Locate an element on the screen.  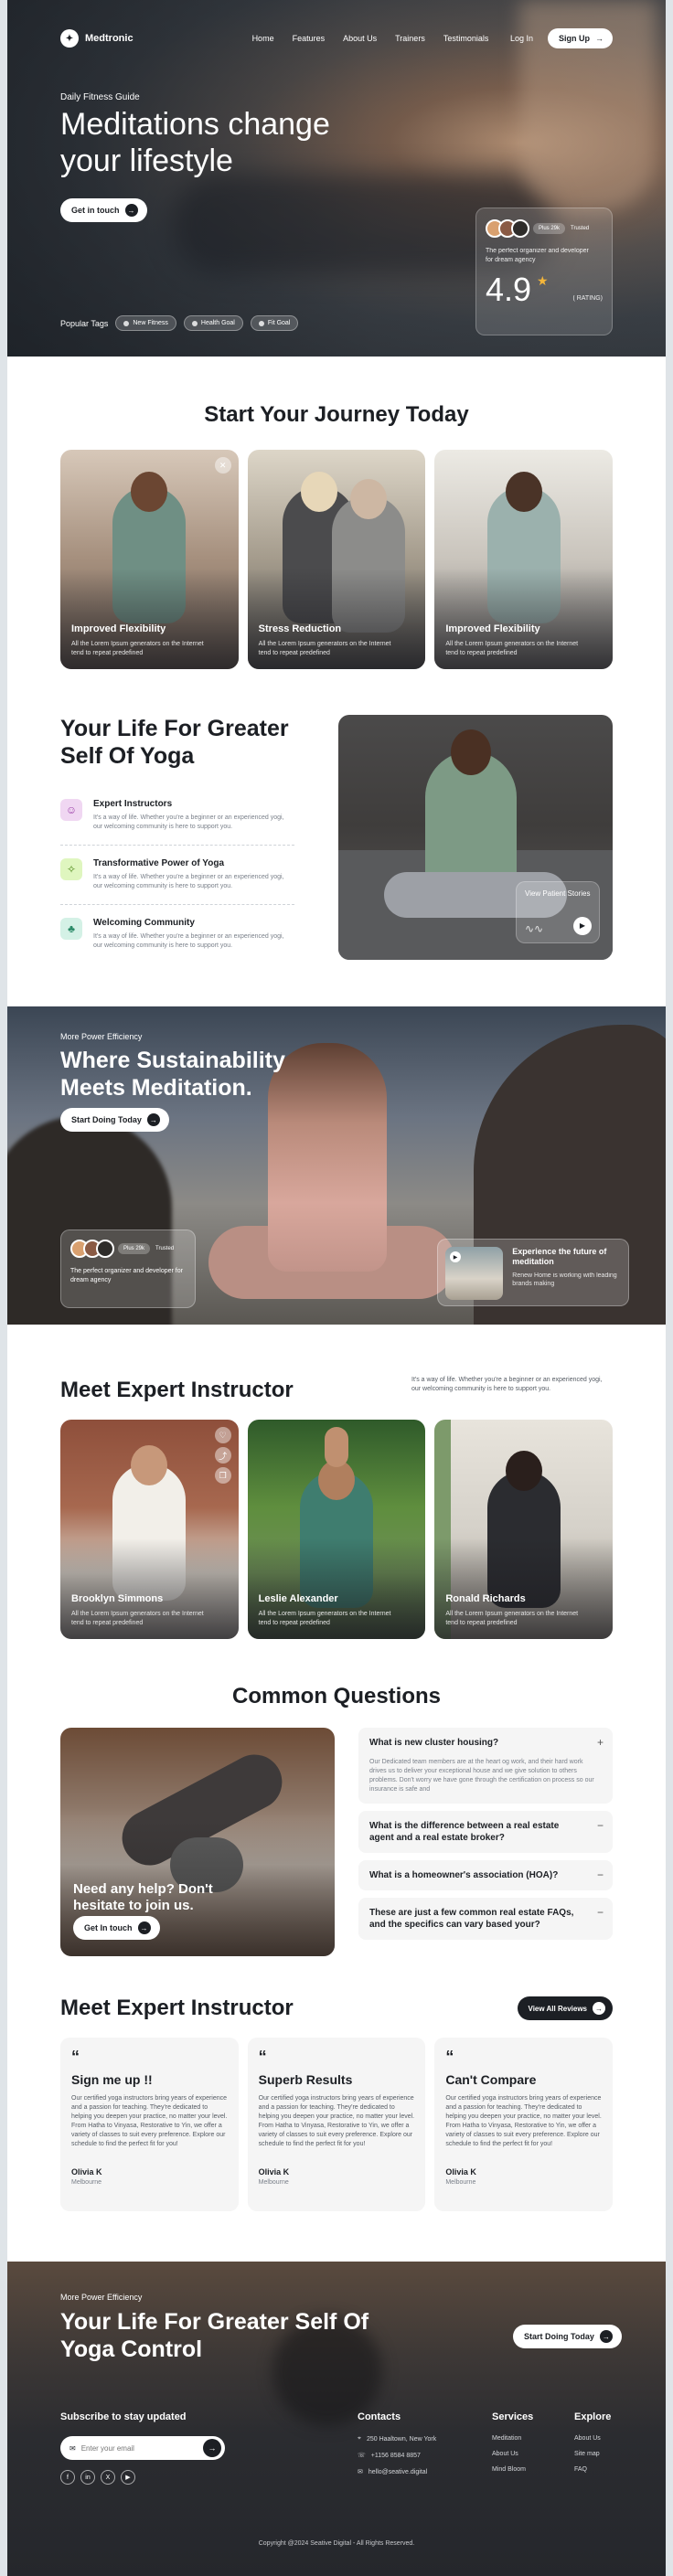
nav-link-features: Features is located at coordinates (309, 38).